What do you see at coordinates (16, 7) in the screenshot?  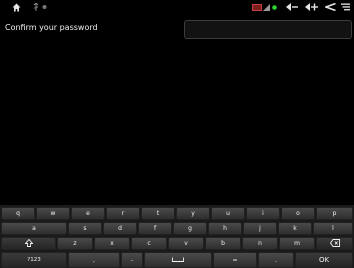 I see `home-icon` at bounding box center [16, 7].